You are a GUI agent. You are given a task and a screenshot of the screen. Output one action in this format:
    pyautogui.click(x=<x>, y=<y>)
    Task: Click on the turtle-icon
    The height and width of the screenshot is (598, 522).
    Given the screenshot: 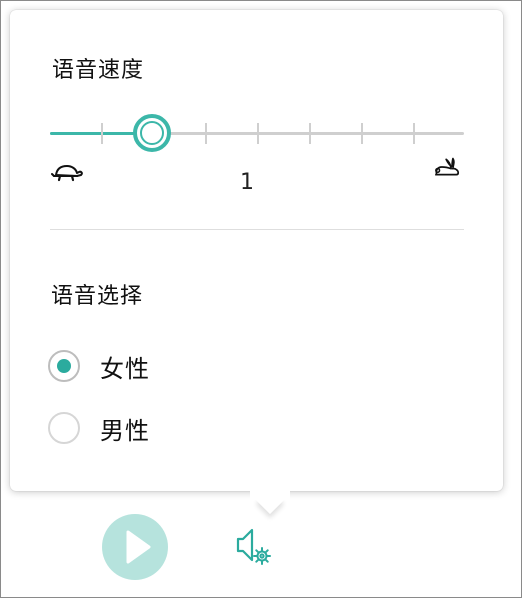 What is the action you would take?
    pyautogui.click(x=67, y=173)
    